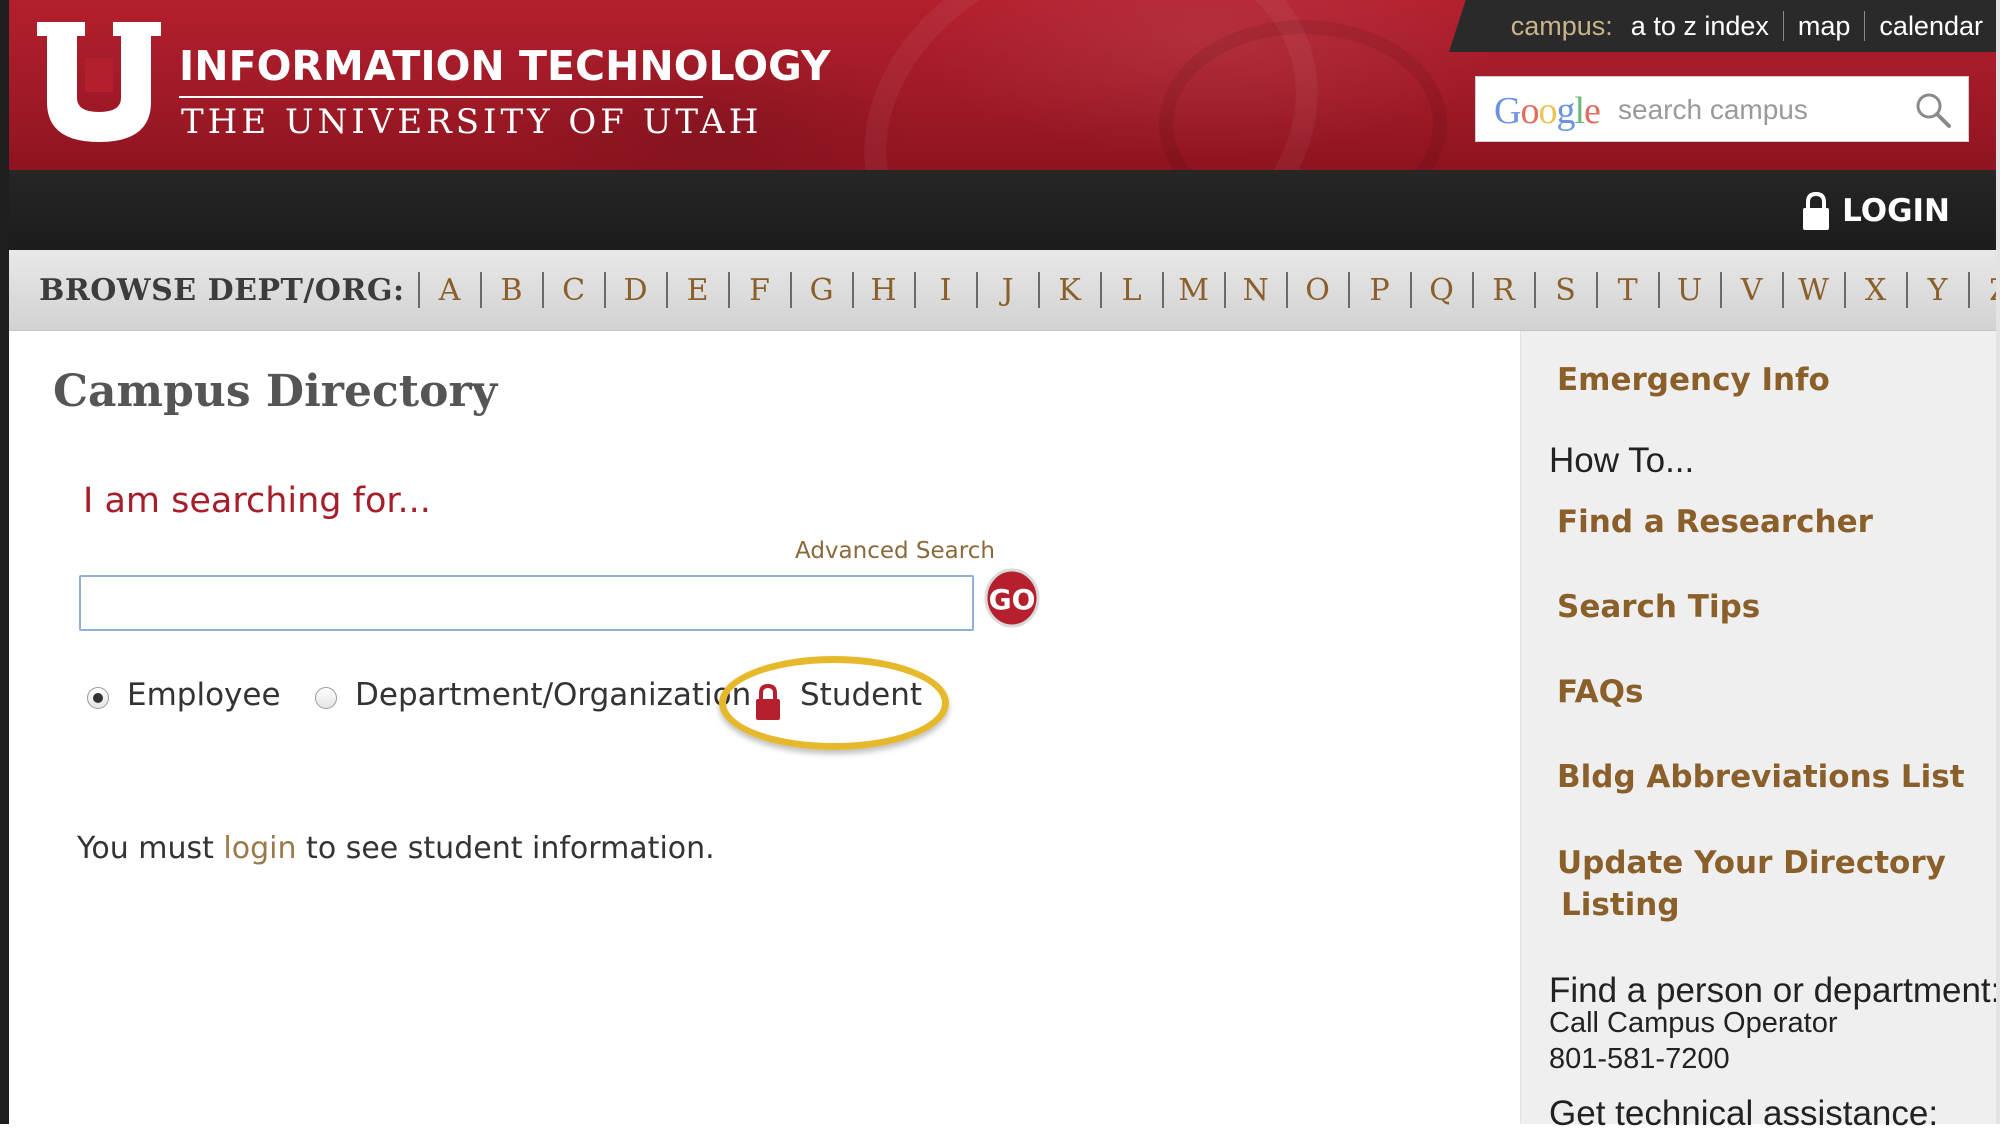 The image size is (2000, 1134). Describe the element at coordinates (1758, 110) in the screenshot. I see `campus-search-input` at that location.